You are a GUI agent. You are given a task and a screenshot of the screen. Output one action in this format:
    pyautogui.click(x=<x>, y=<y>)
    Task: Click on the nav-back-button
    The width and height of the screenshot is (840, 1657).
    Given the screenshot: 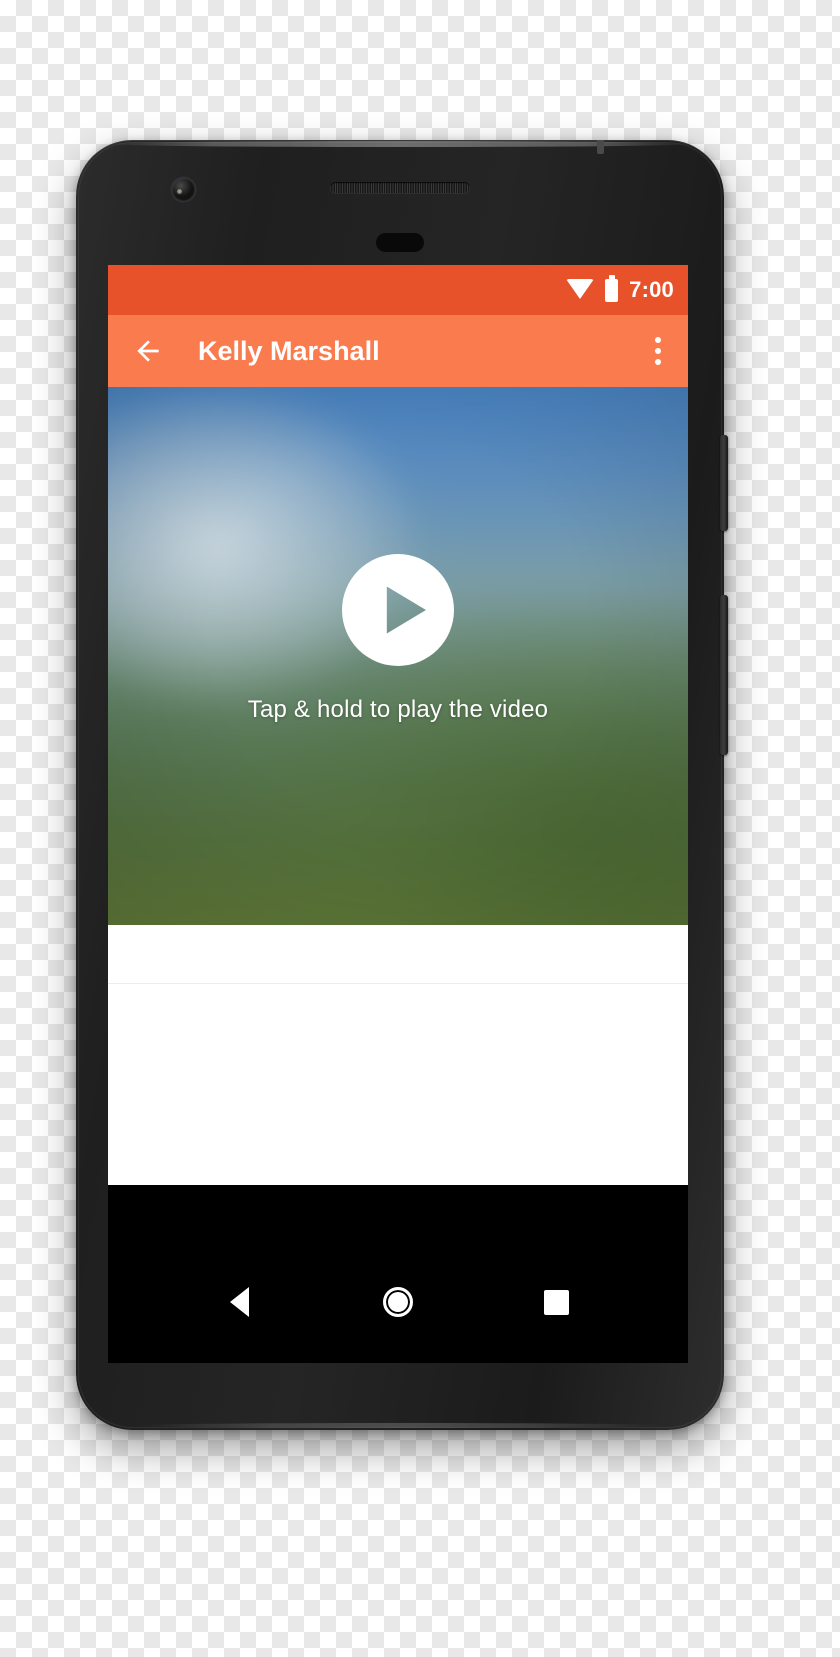 What is the action you would take?
    pyautogui.click(x=239, y=1302)
    